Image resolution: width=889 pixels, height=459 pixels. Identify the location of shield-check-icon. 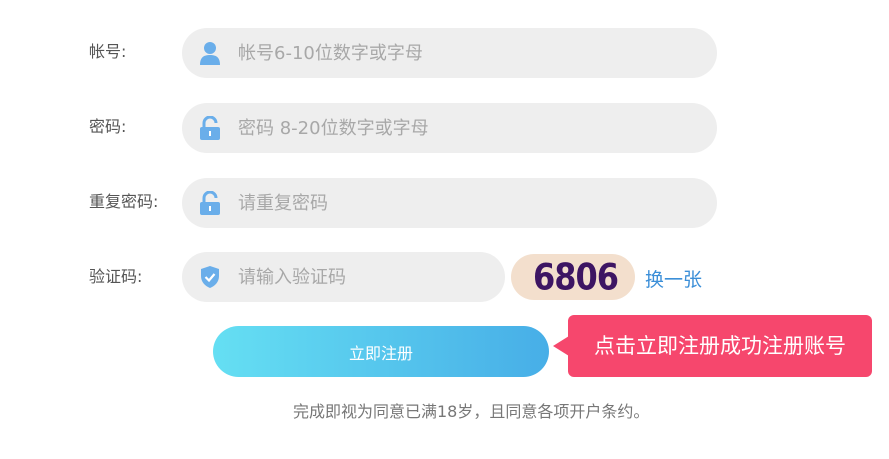
(210, 277).